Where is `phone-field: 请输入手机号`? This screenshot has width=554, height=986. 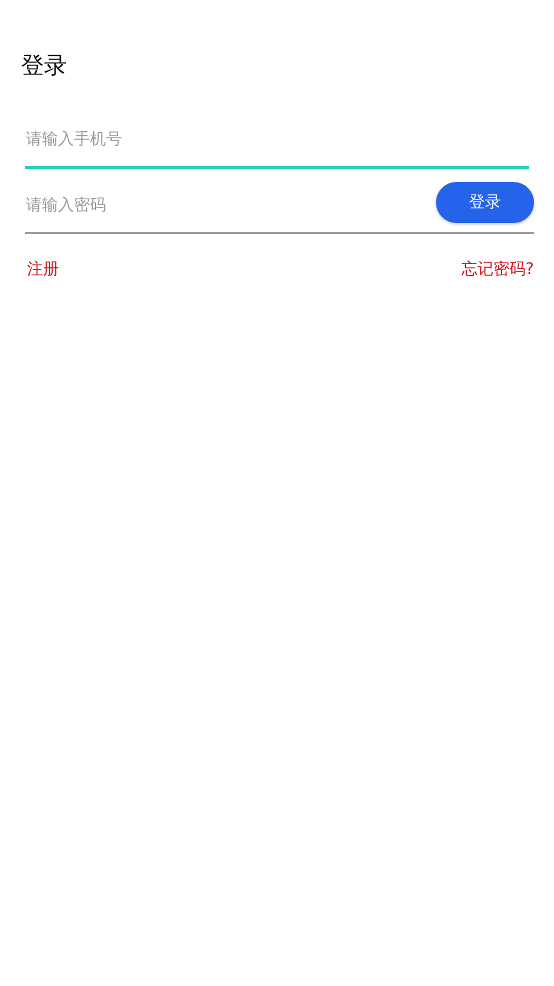
phone-field: 请输入手机号 is located at coordinates (277, 141).